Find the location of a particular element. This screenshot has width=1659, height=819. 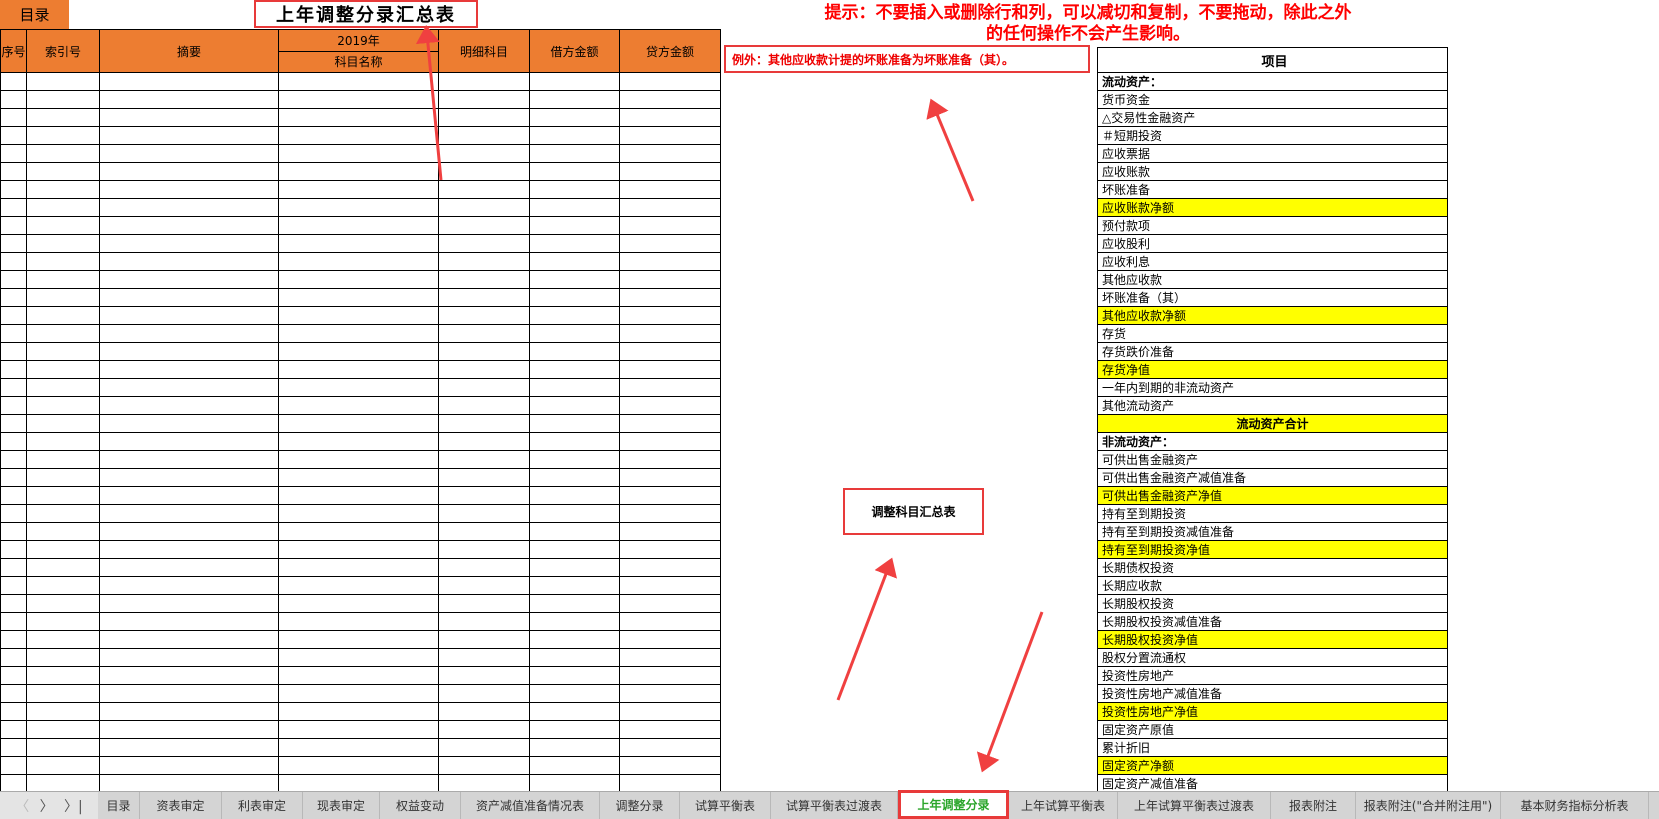

sheet-tab: 基本财务指标分析表 is located at coordinates (1575, 805).